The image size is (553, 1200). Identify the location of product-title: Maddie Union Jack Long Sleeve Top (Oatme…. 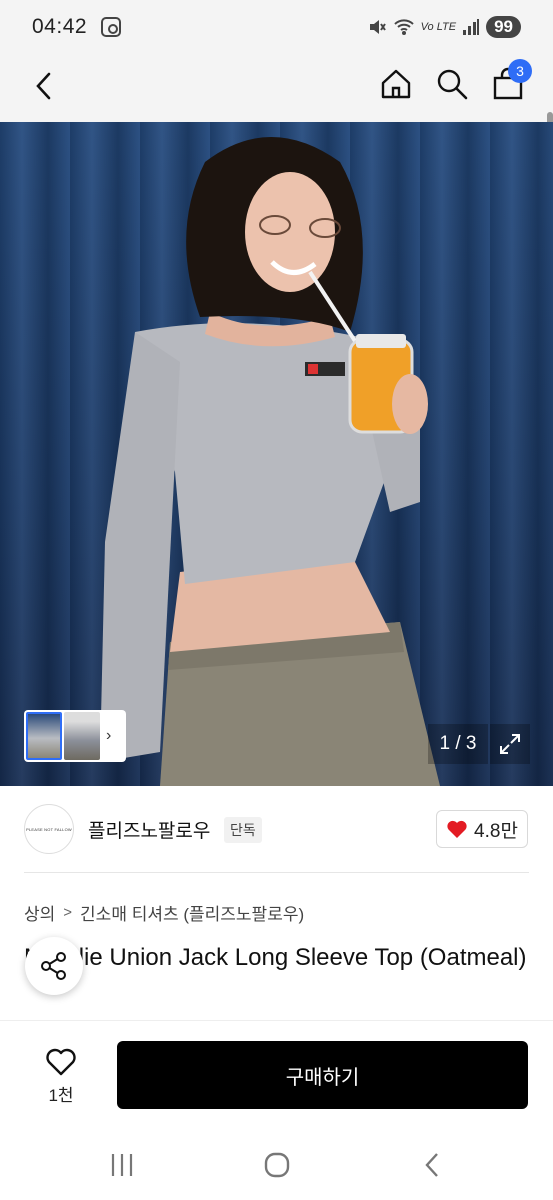
(275, 957).